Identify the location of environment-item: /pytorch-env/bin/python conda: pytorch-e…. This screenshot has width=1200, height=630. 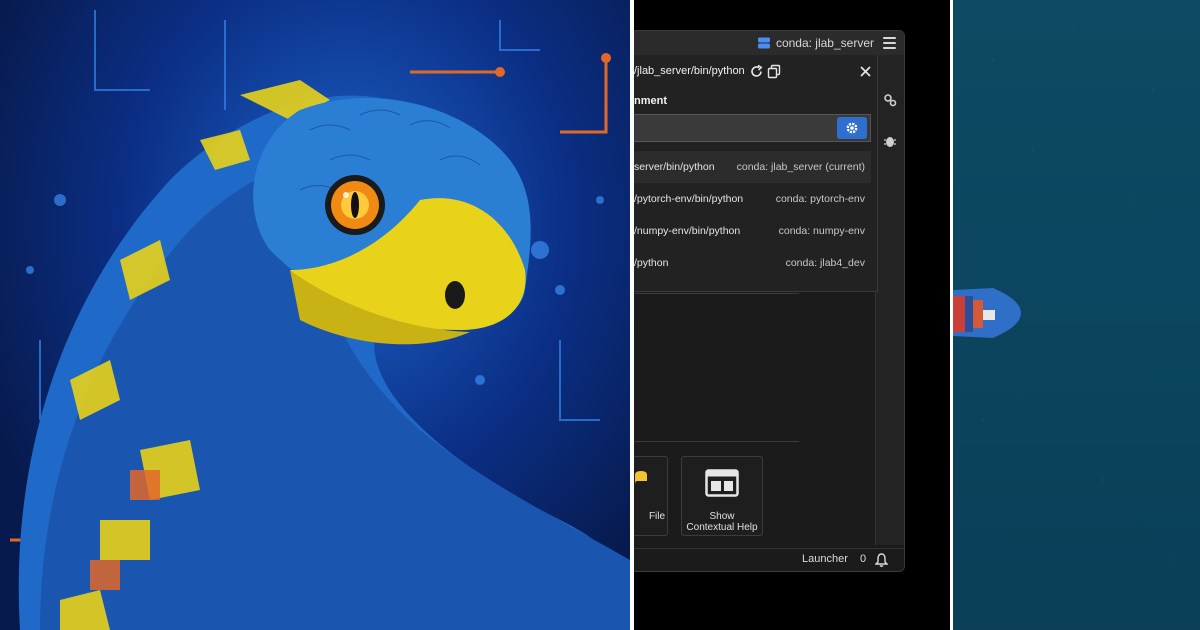
(752, 199).